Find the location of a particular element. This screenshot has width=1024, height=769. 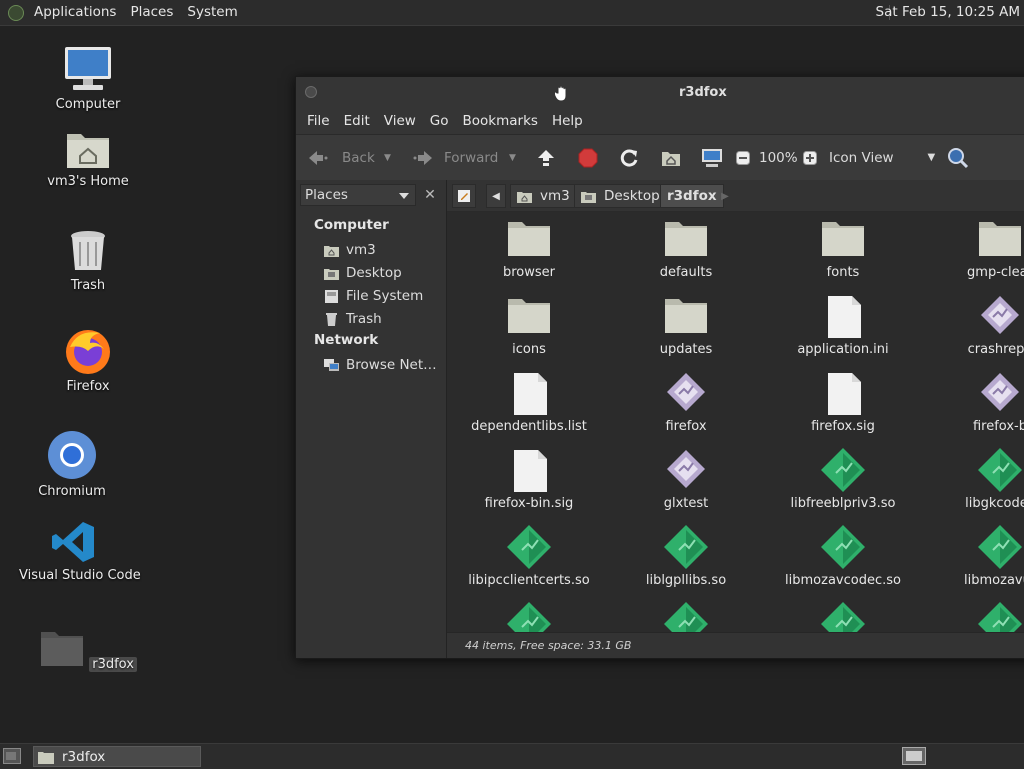

file-item: glxtest is located at coordinates (686, 481).